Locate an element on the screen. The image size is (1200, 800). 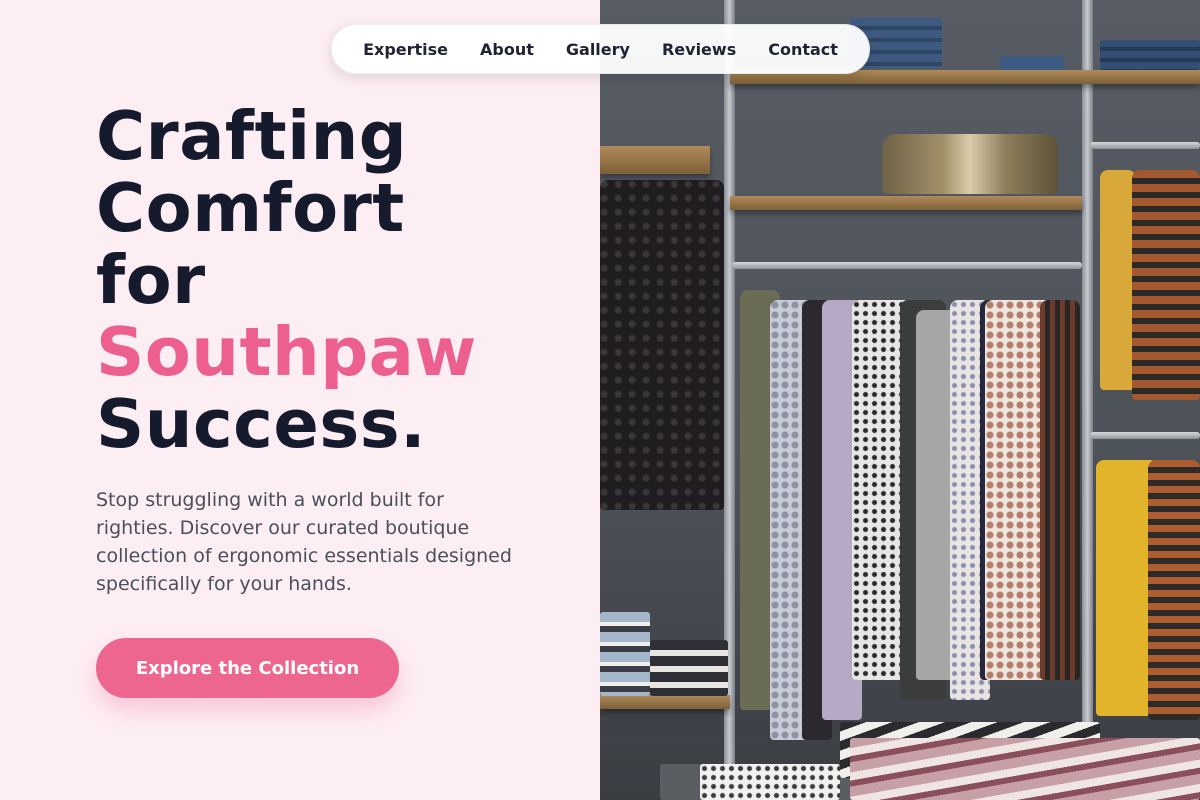
nav-link-gallery: Gallery is located at coordinates (598, 49).